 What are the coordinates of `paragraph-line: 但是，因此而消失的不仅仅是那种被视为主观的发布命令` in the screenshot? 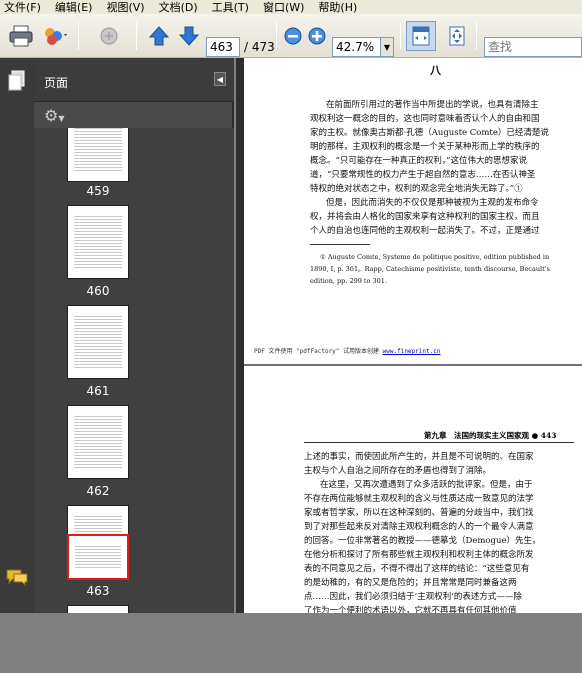 It's located at (432, 203).